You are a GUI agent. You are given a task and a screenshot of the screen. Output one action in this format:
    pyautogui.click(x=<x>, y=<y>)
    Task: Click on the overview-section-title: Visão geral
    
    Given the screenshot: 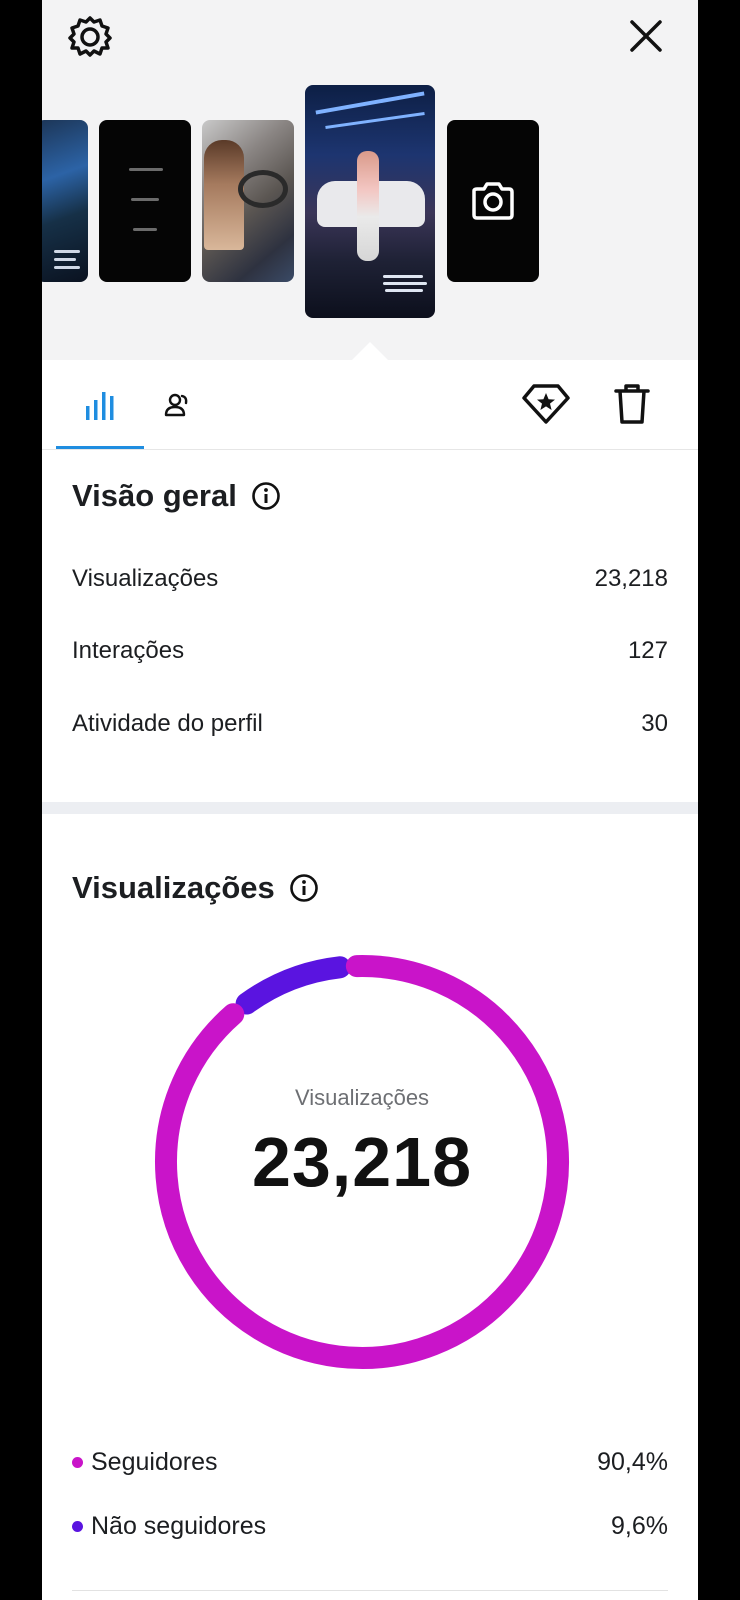 What is the action you would take?
    pyautogui.click(x=176, y=496)
    